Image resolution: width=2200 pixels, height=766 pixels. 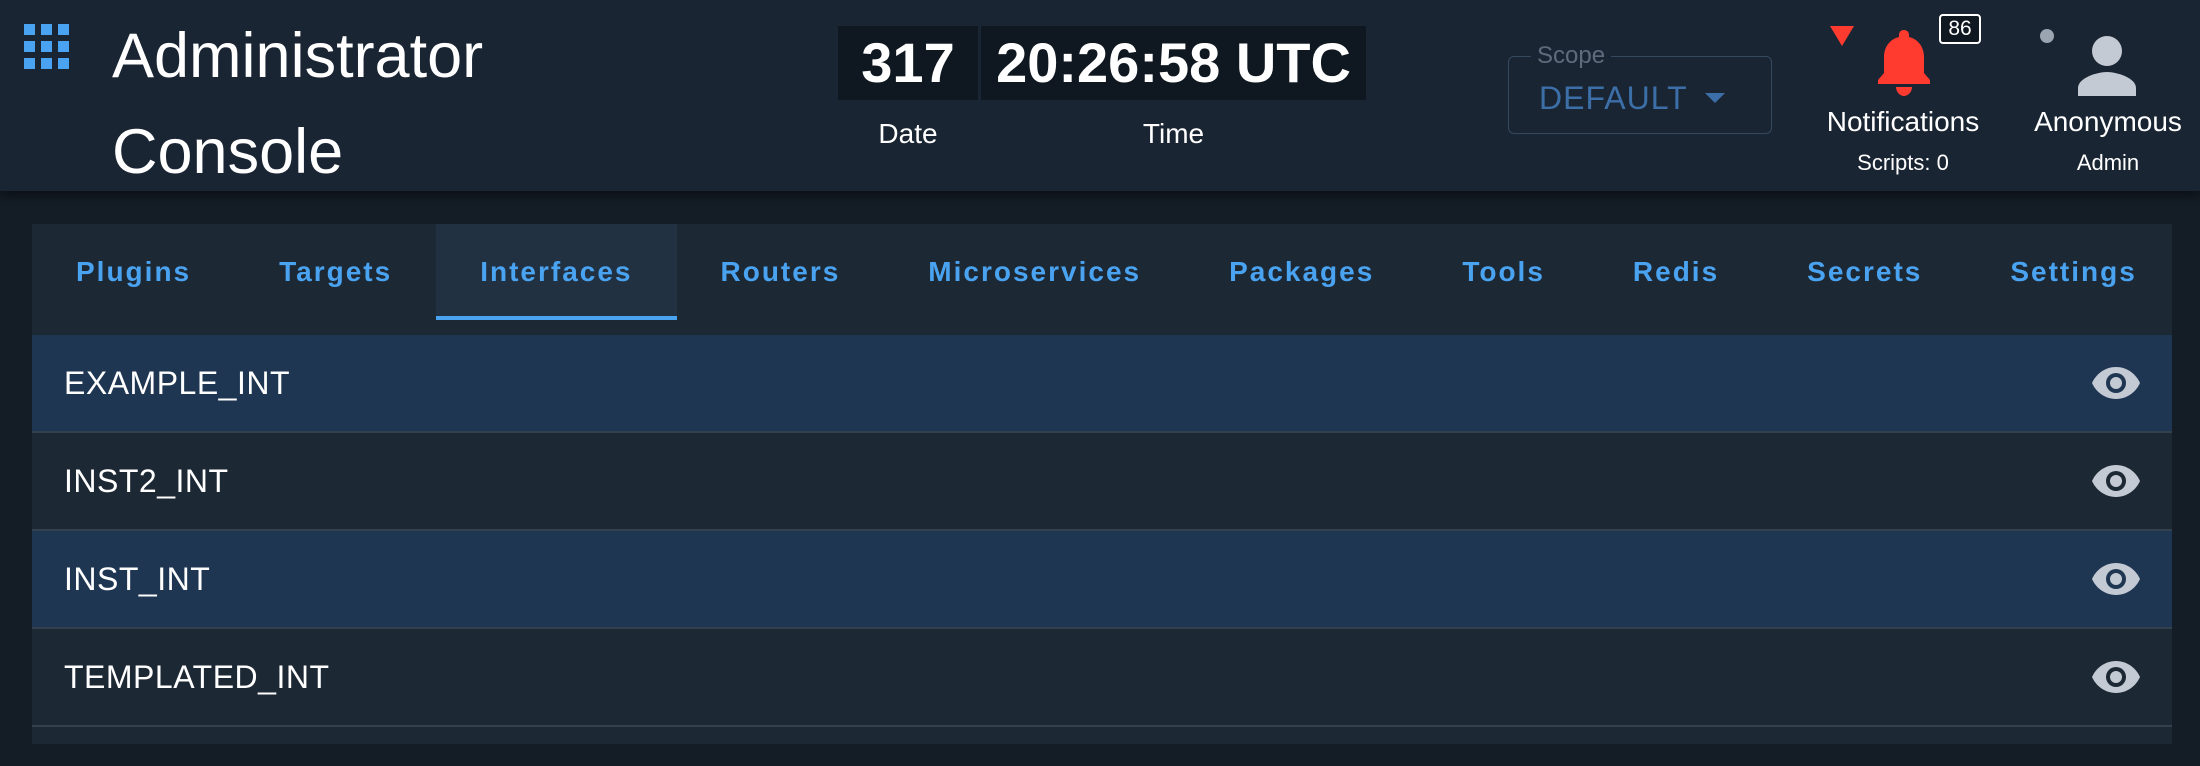 What do you see at coordinates (1102, 678) in the screenshot?
I see `list-item: TEMPLATED_INT` at bounding box center [1102, 678].